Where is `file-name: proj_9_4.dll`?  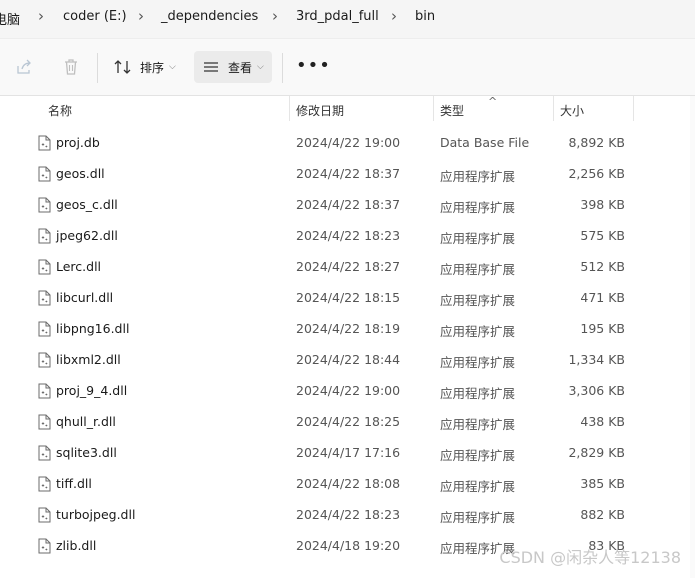
file-name: proj_9_4.dll is located at coordinates (92, 390).